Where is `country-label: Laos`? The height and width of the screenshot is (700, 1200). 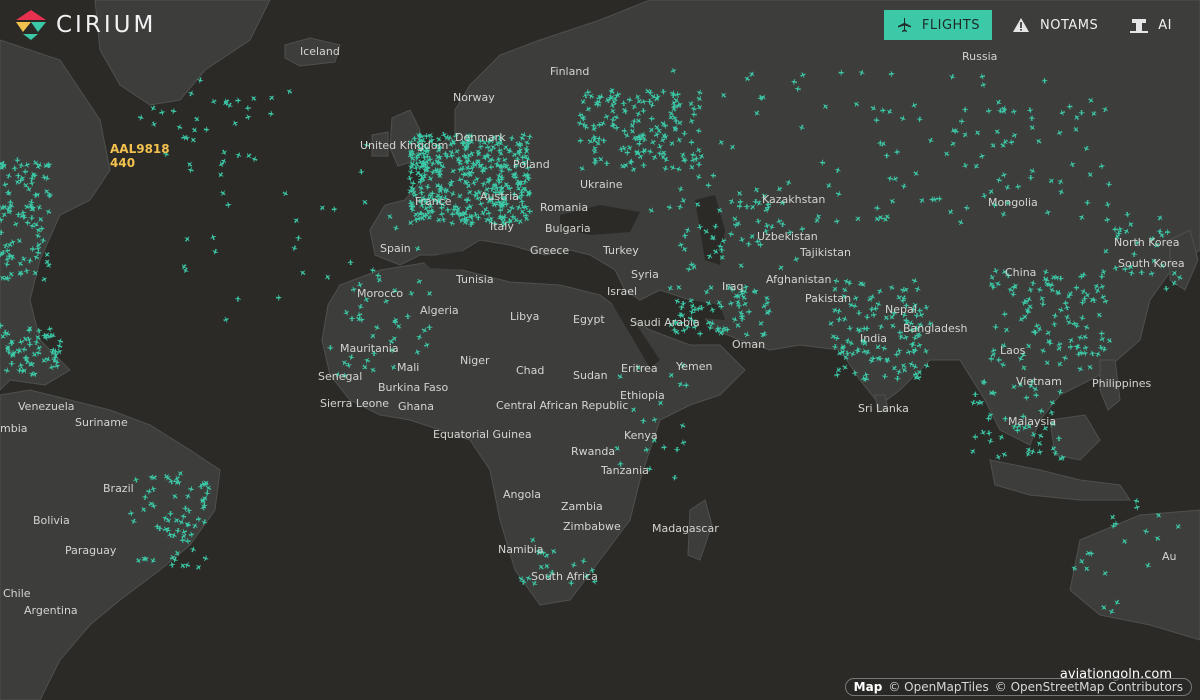
country-label: Laos is located at coordinates (1013, 350).